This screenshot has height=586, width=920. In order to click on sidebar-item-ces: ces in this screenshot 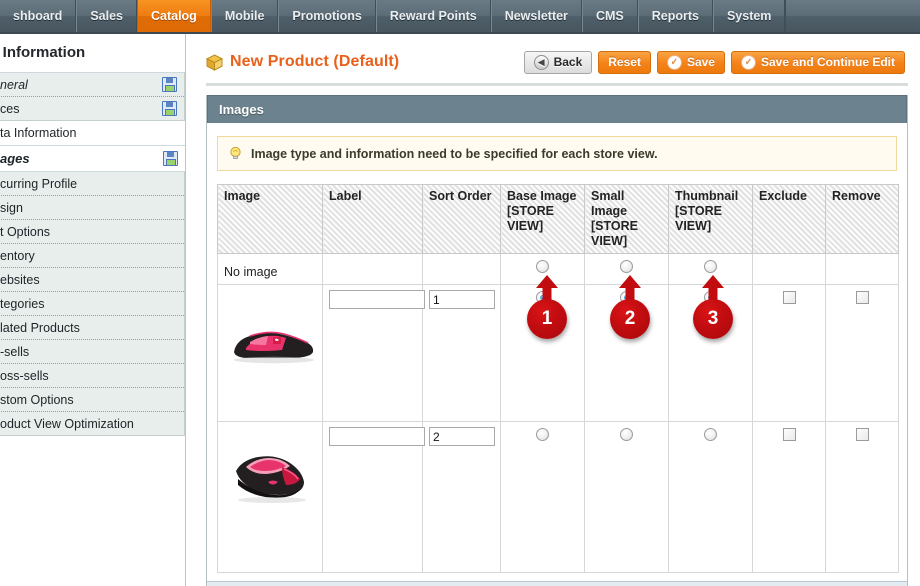, I will do `click(92, 108)`.